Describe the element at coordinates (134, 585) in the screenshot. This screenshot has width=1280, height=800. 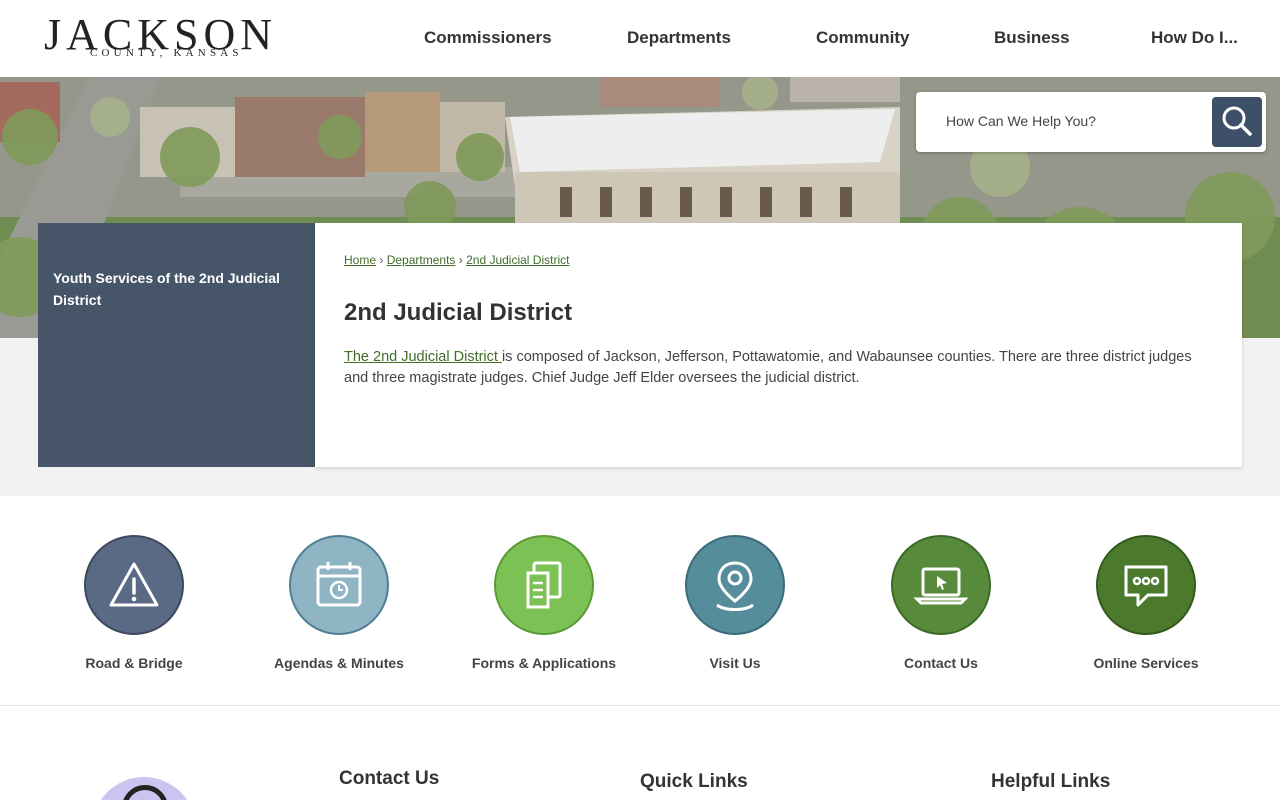
I see `warning-icon` at that location.